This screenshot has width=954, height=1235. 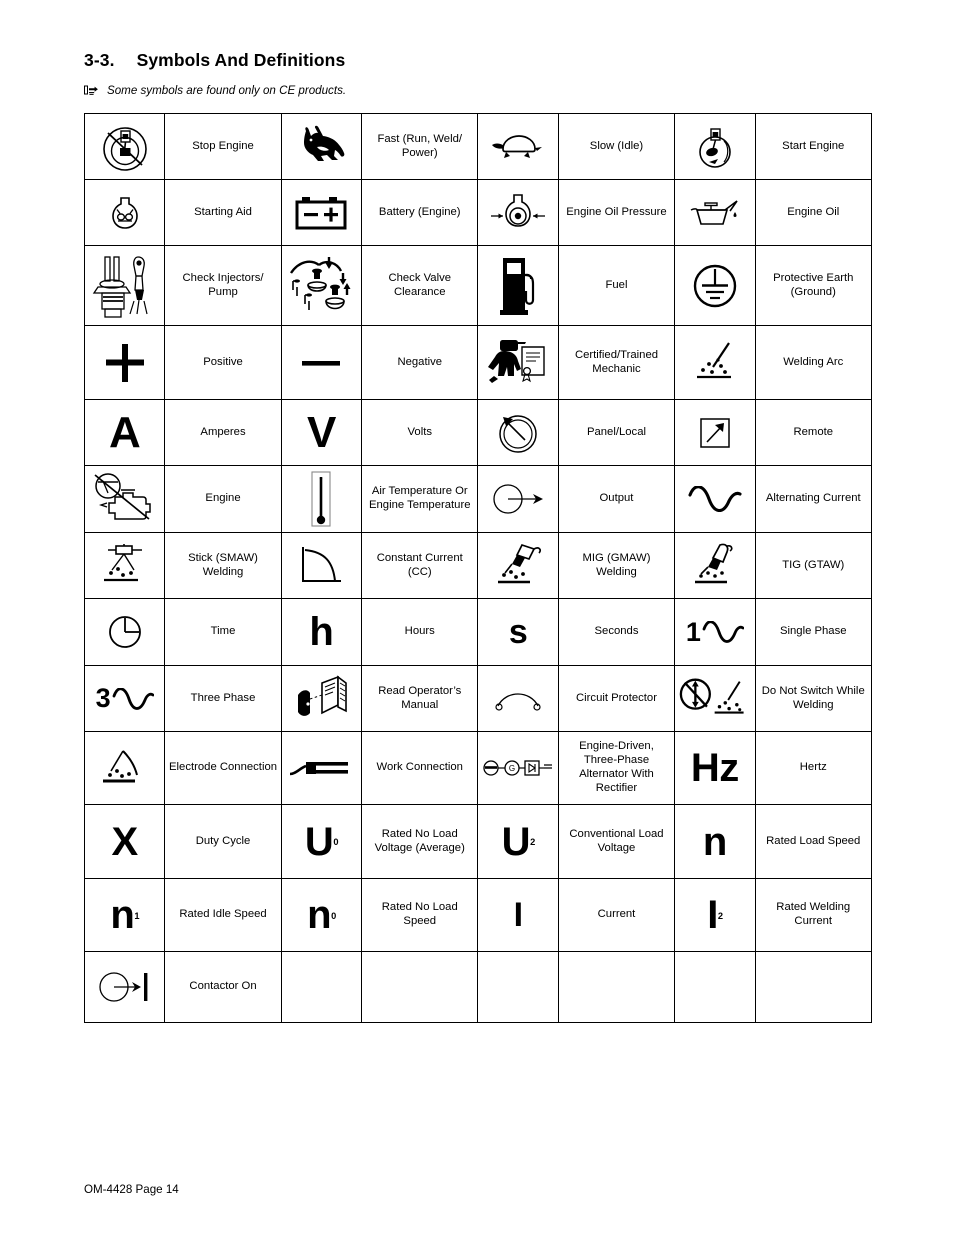 What do you see at coordinates (93, 90) in the screenshot?
I see `pointing-hand-icon` at bounding box center [93, 90].